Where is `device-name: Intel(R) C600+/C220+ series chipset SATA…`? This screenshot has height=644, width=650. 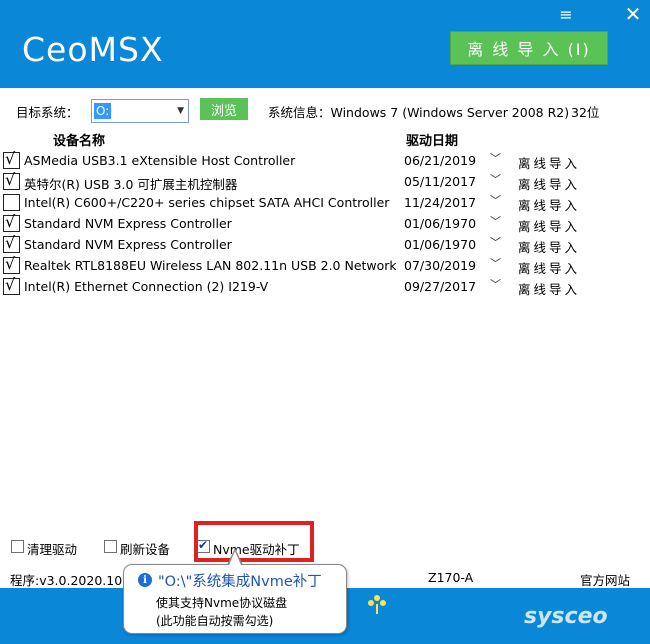
device-name: Intel(R) C600+/C220+ series chipset SATA… is located at coordinates (207, 202).